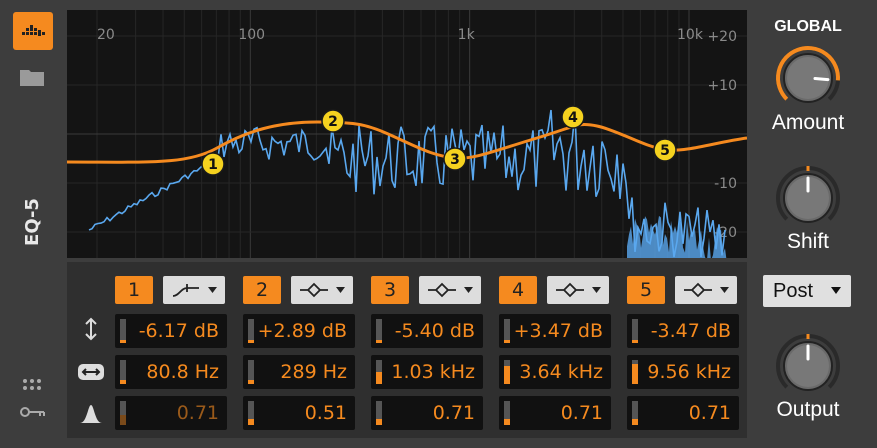  I want to click on band-gain-field: -3.47 dB, so click(683, 331).